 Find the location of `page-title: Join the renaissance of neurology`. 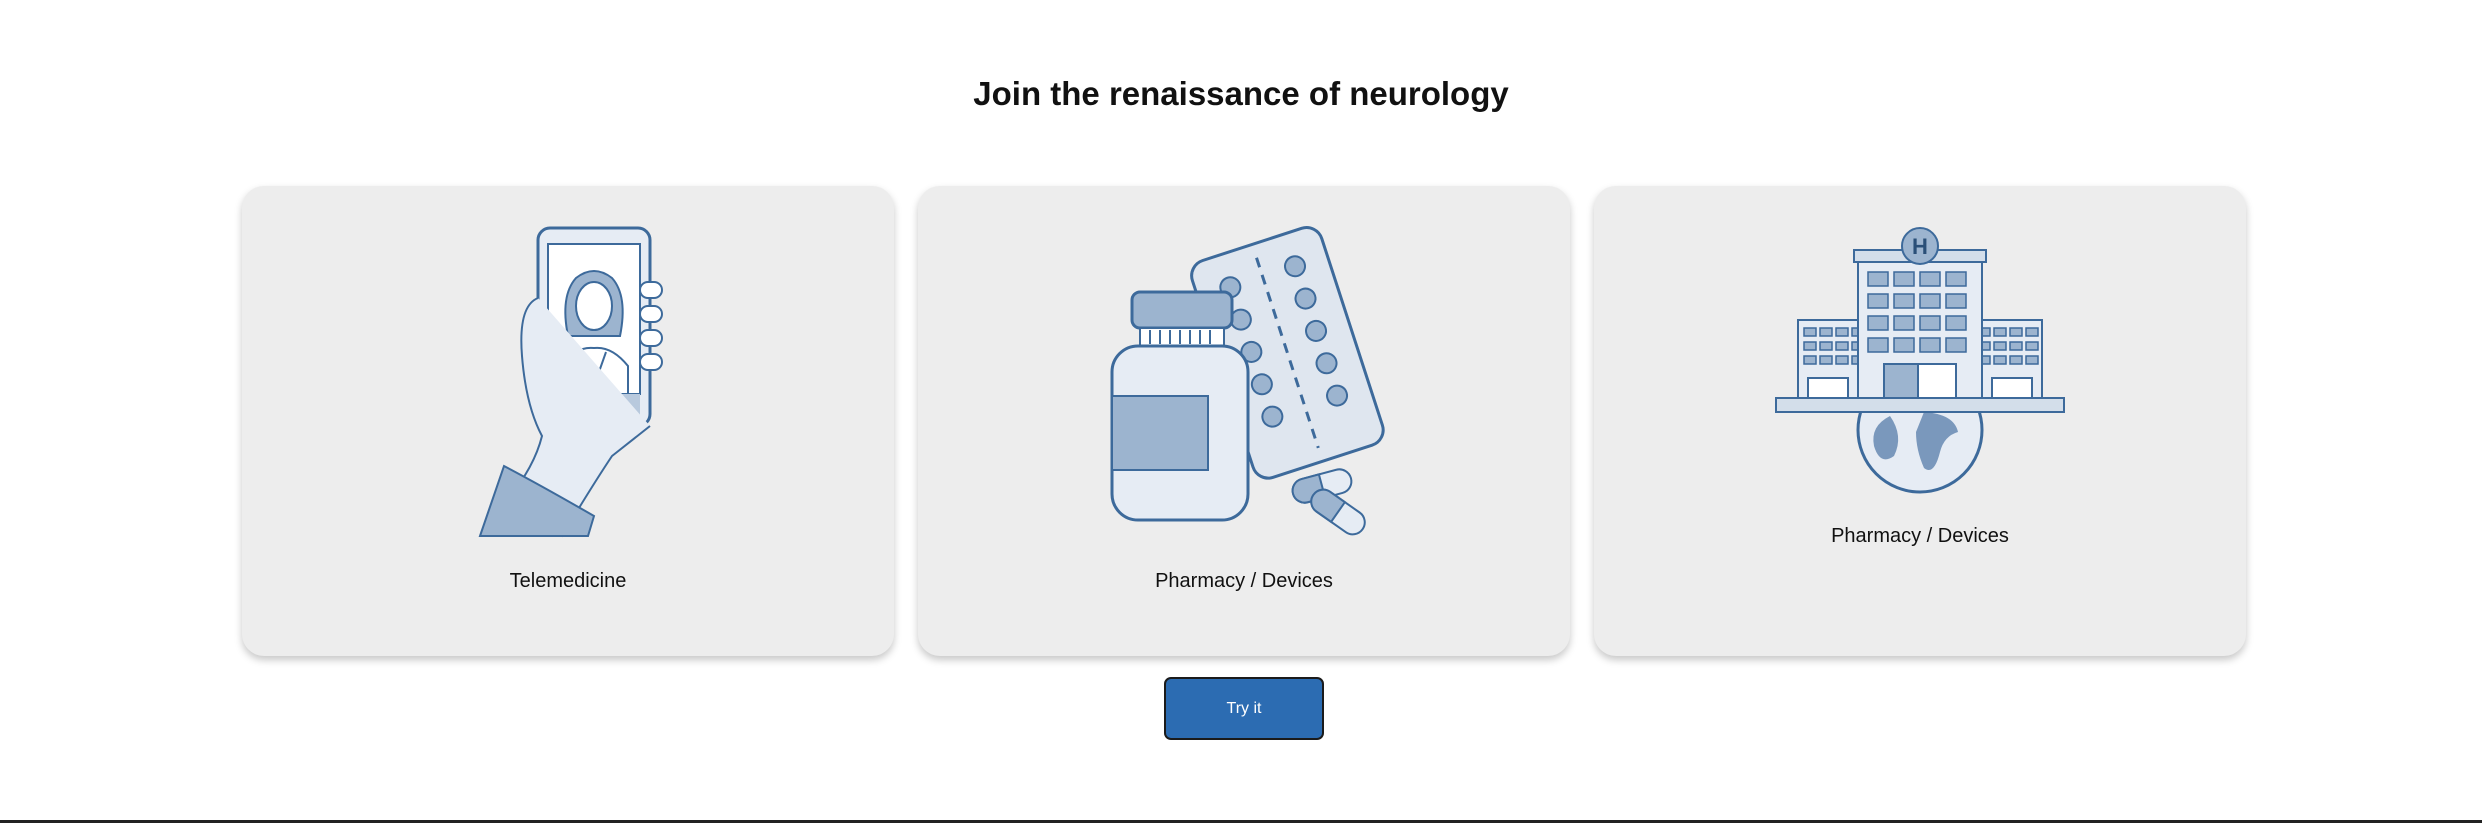

page-title: Join the renaissance of neurology is located at coordinates (1241, 93).